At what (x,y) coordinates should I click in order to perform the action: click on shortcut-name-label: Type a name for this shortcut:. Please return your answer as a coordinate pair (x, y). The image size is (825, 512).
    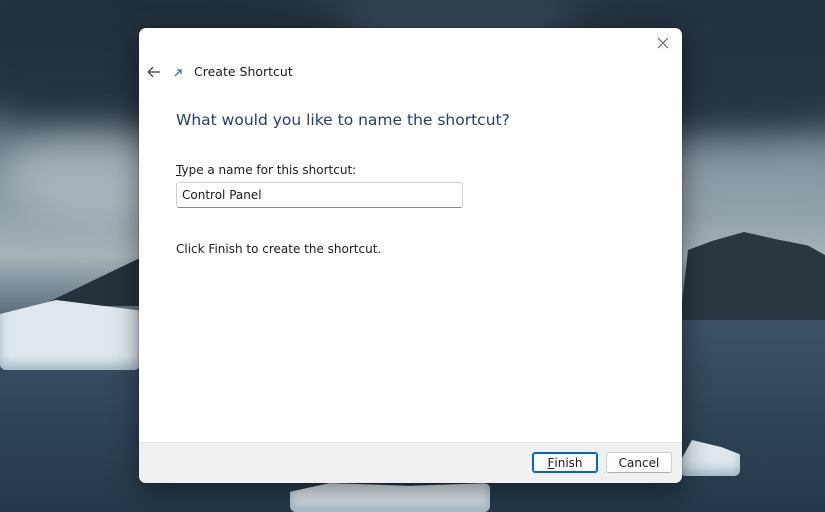
    Looking at the image, I should click on (266, 170).